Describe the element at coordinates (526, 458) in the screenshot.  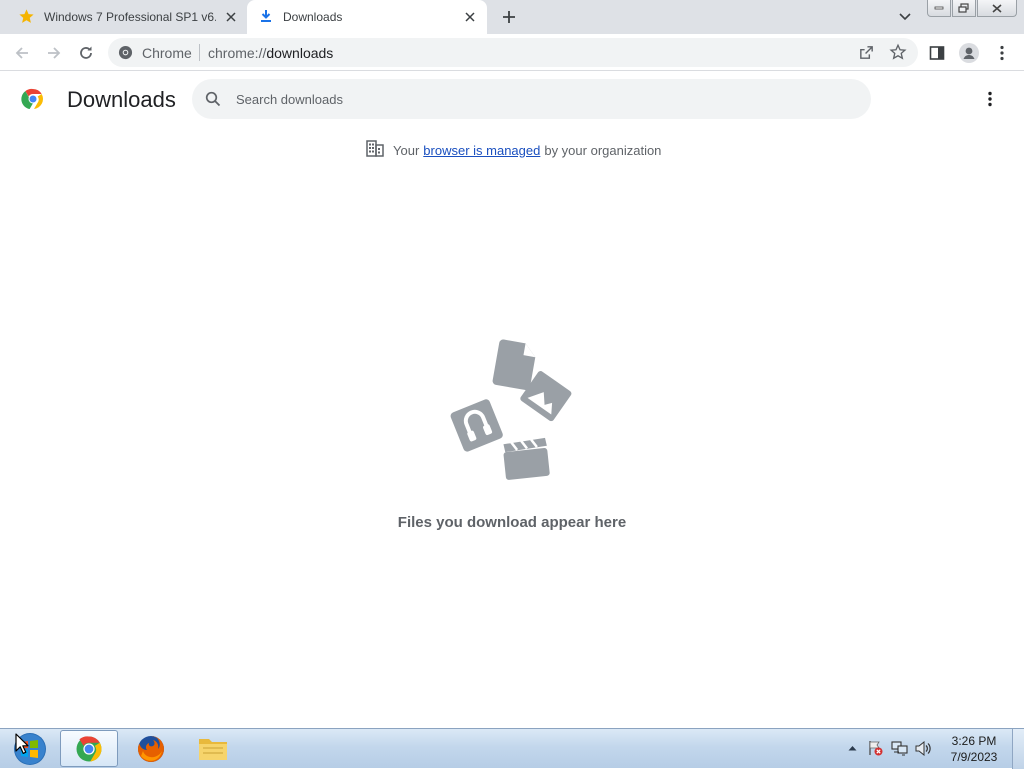
I see `video-icon` at that location.